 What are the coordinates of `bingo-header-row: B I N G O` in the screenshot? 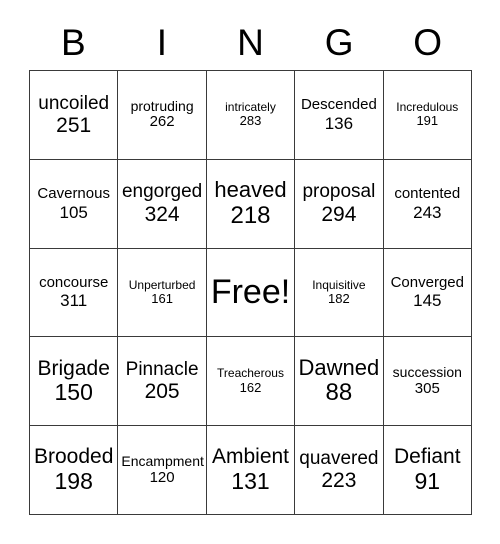 It's located at (250, 43).